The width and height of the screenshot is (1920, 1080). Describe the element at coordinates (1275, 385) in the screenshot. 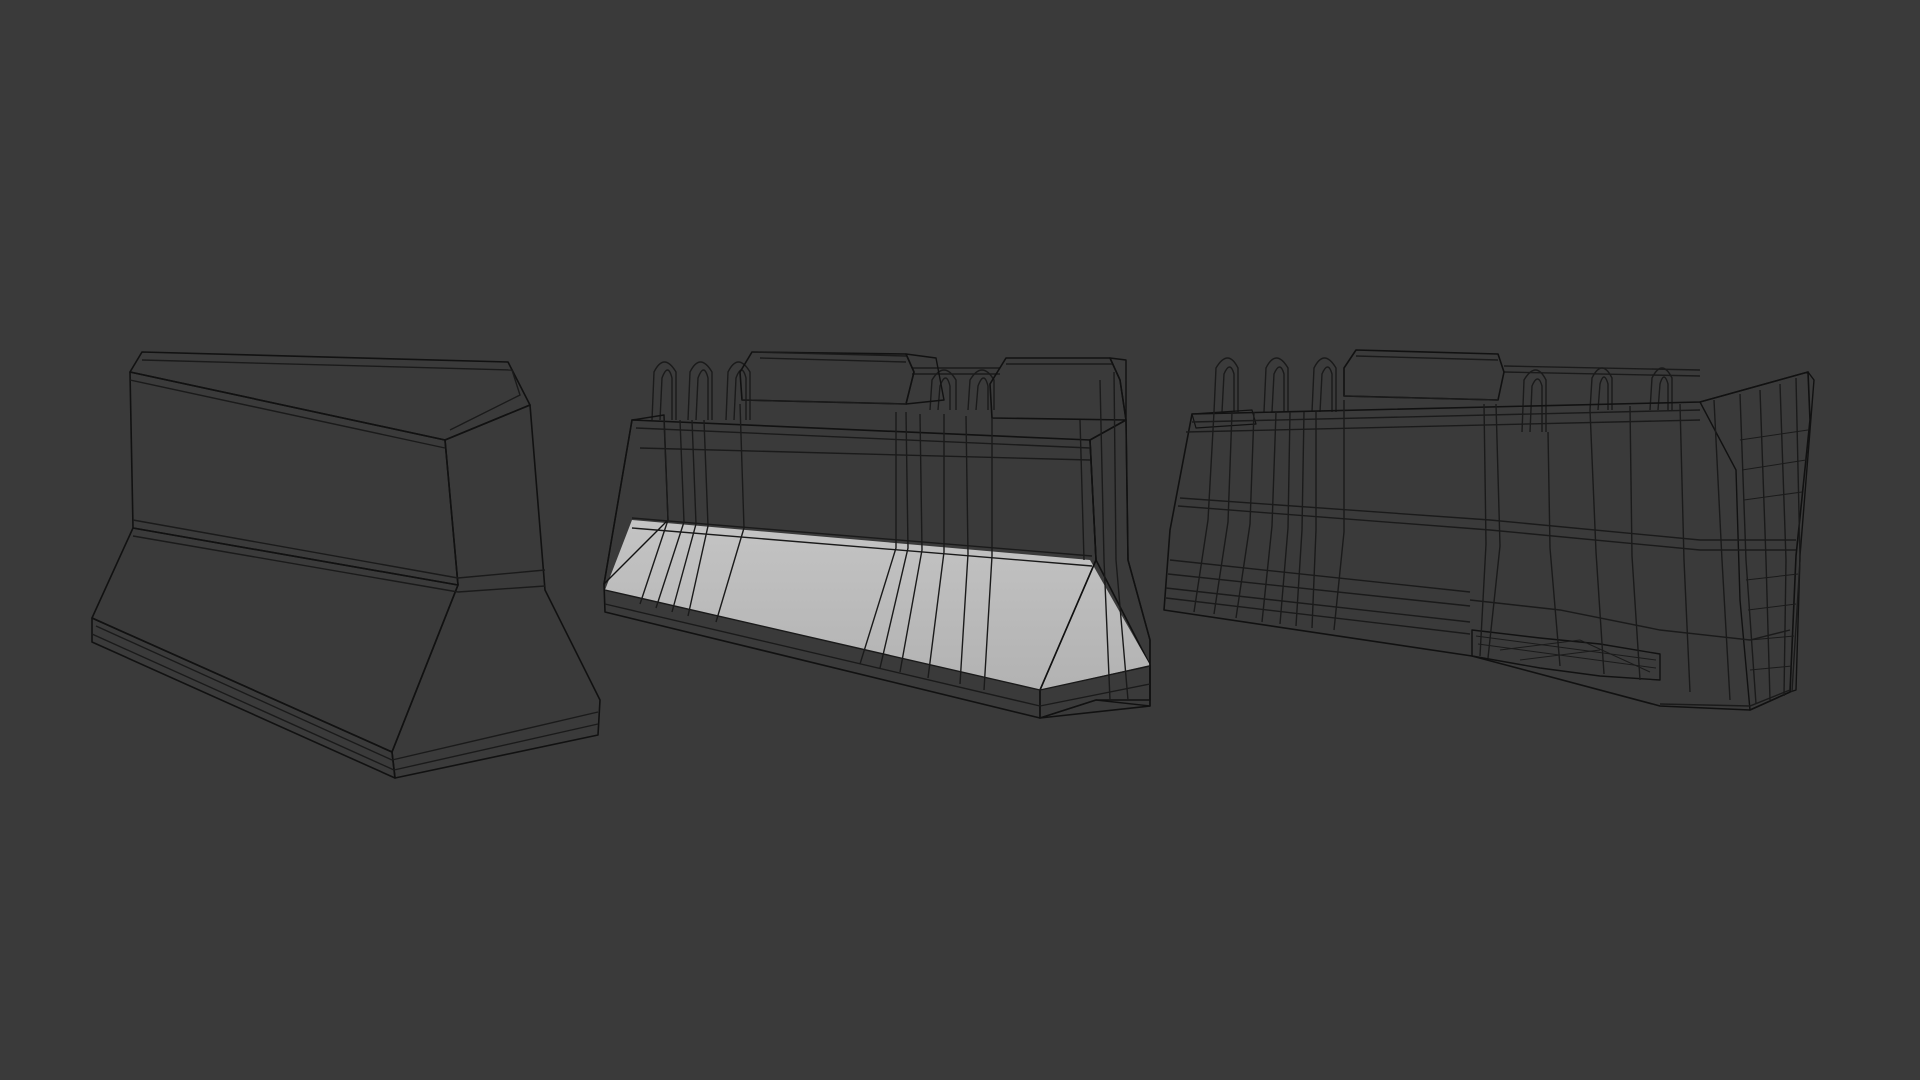

I see `rebar-loops-left-damaged` at that location.